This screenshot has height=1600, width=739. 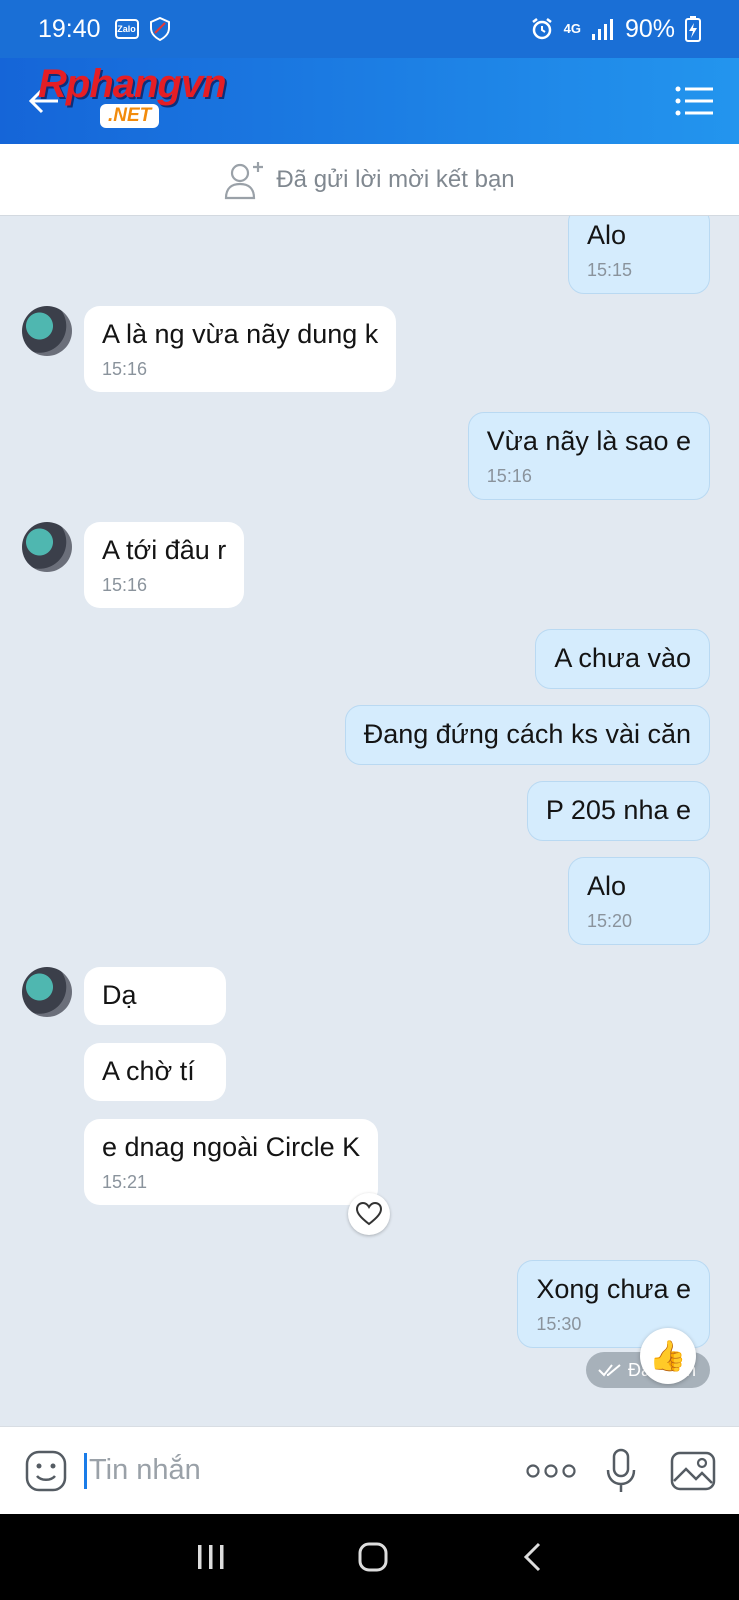 I want to click on microphone-icon, so click(x=621, y=1470).